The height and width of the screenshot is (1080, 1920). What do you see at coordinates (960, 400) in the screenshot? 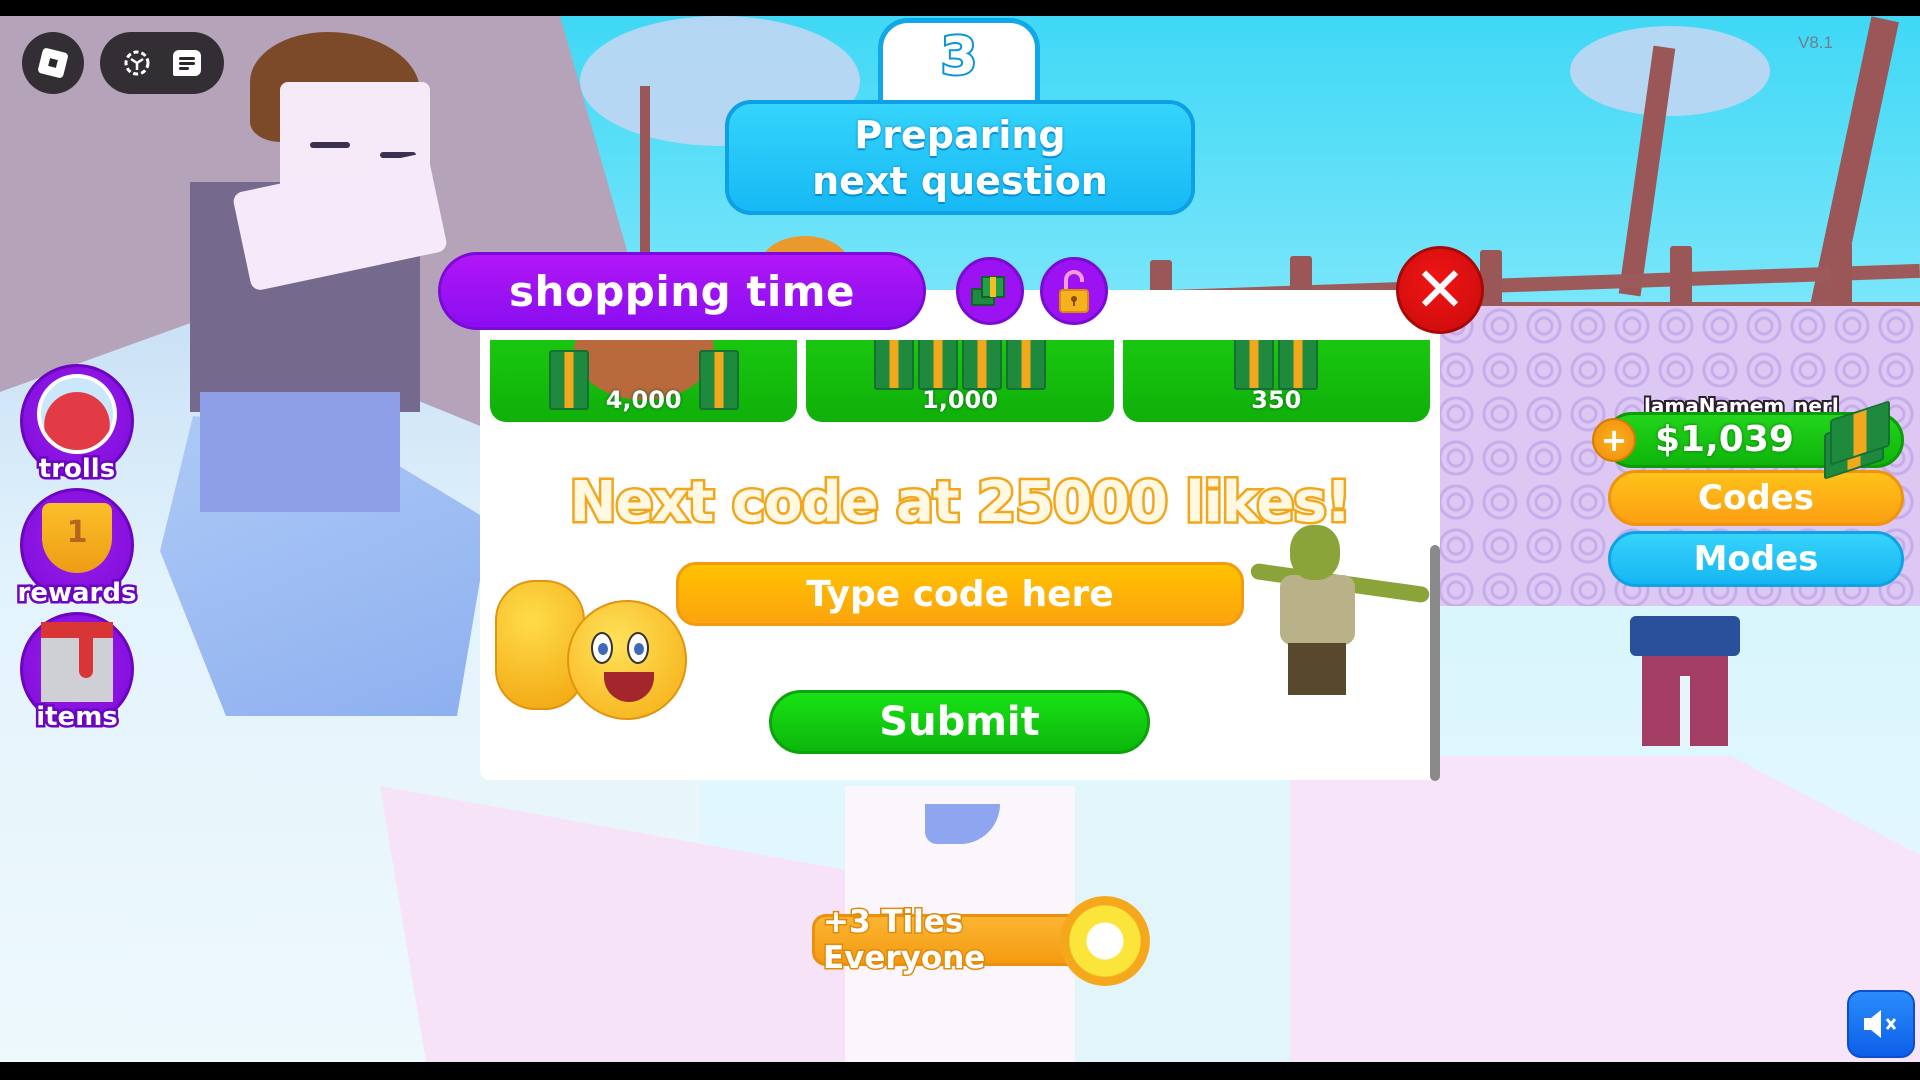
I see `shop-item-amount: 1,000` at bounding box center [960, 400].